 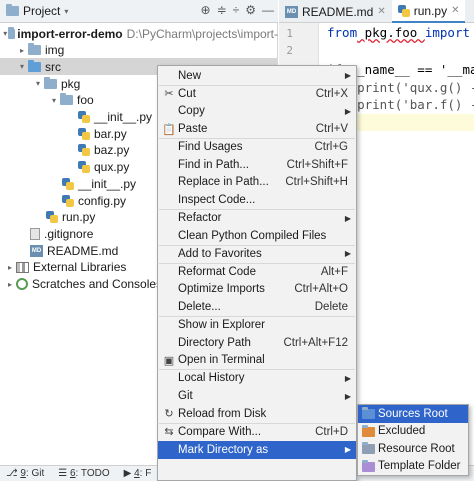 I want to click on tree-item-label: pkg, so click(x=71, y=83).